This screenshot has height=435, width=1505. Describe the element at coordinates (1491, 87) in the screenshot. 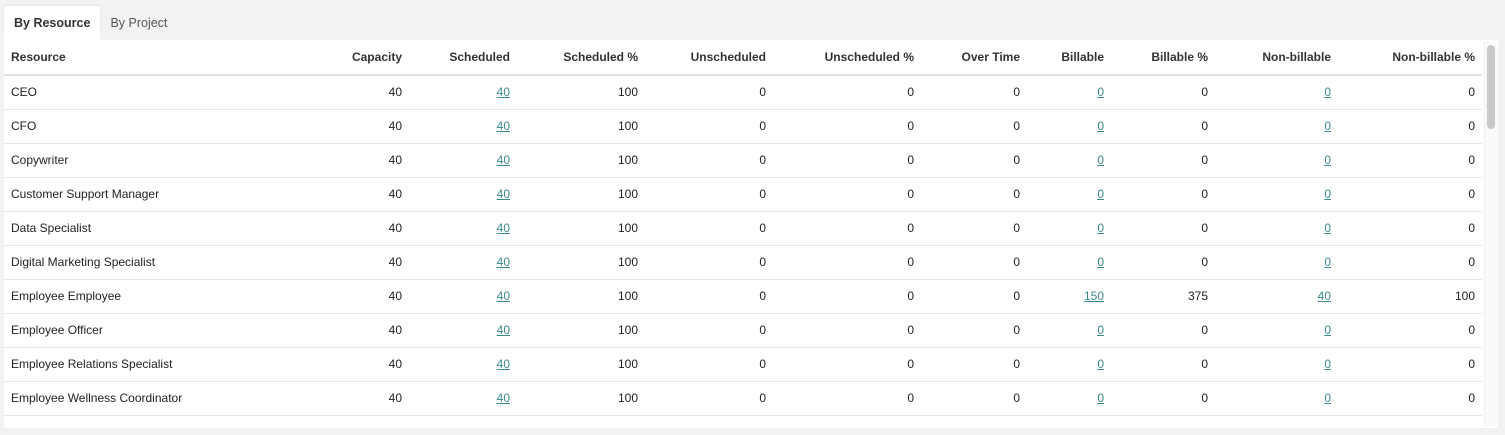

I see `scrollbar-thumb` at that location.